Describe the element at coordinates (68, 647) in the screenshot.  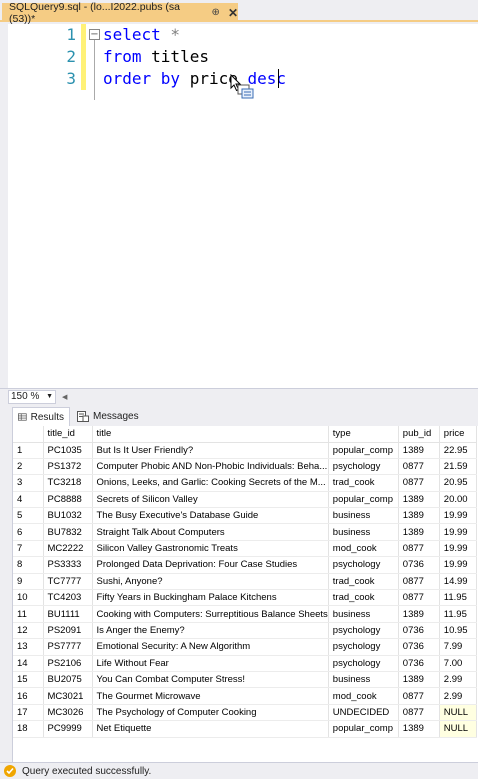
I see `title-id-cell: PS7777` at that location.